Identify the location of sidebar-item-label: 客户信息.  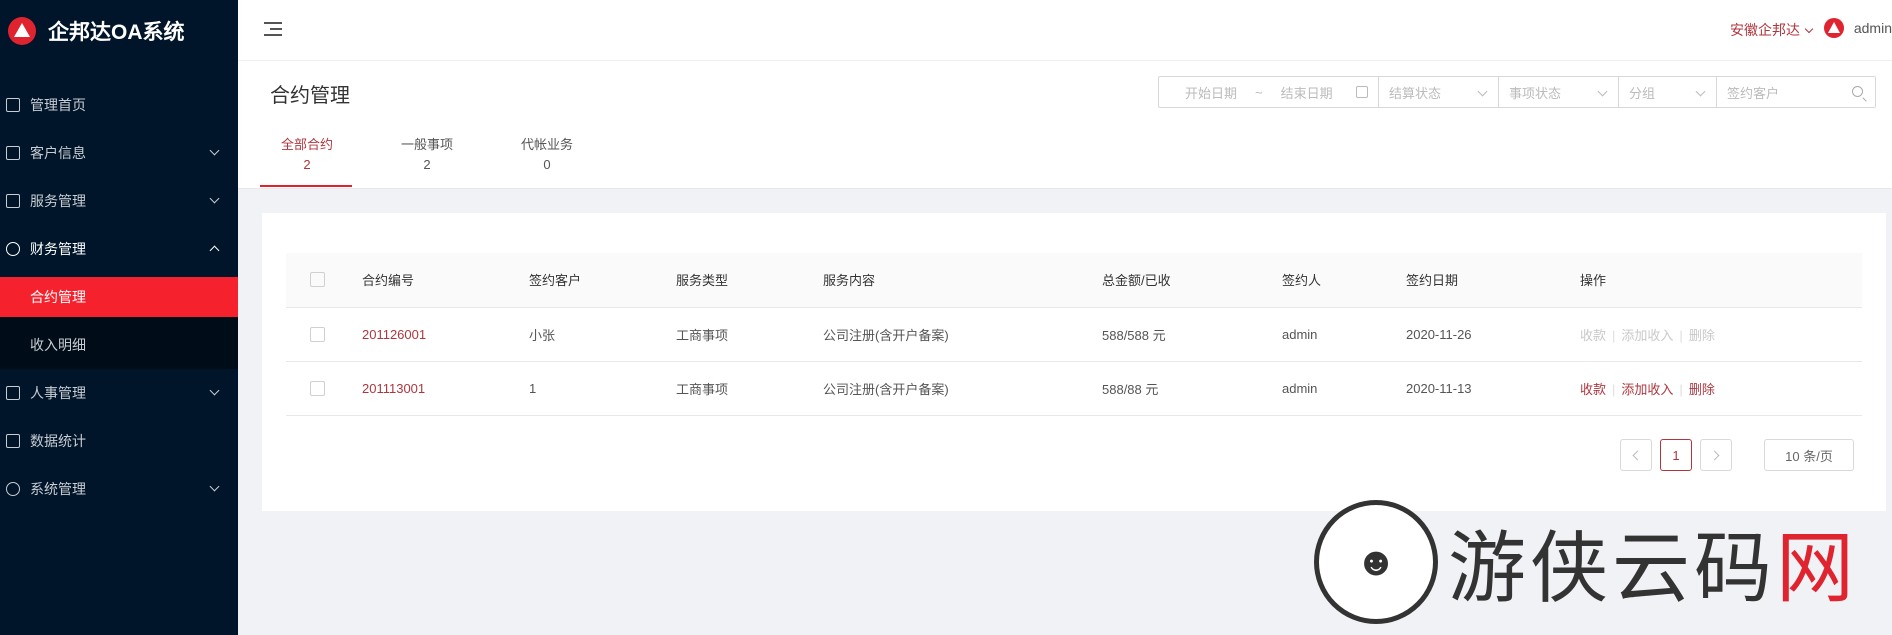
(58, 153).